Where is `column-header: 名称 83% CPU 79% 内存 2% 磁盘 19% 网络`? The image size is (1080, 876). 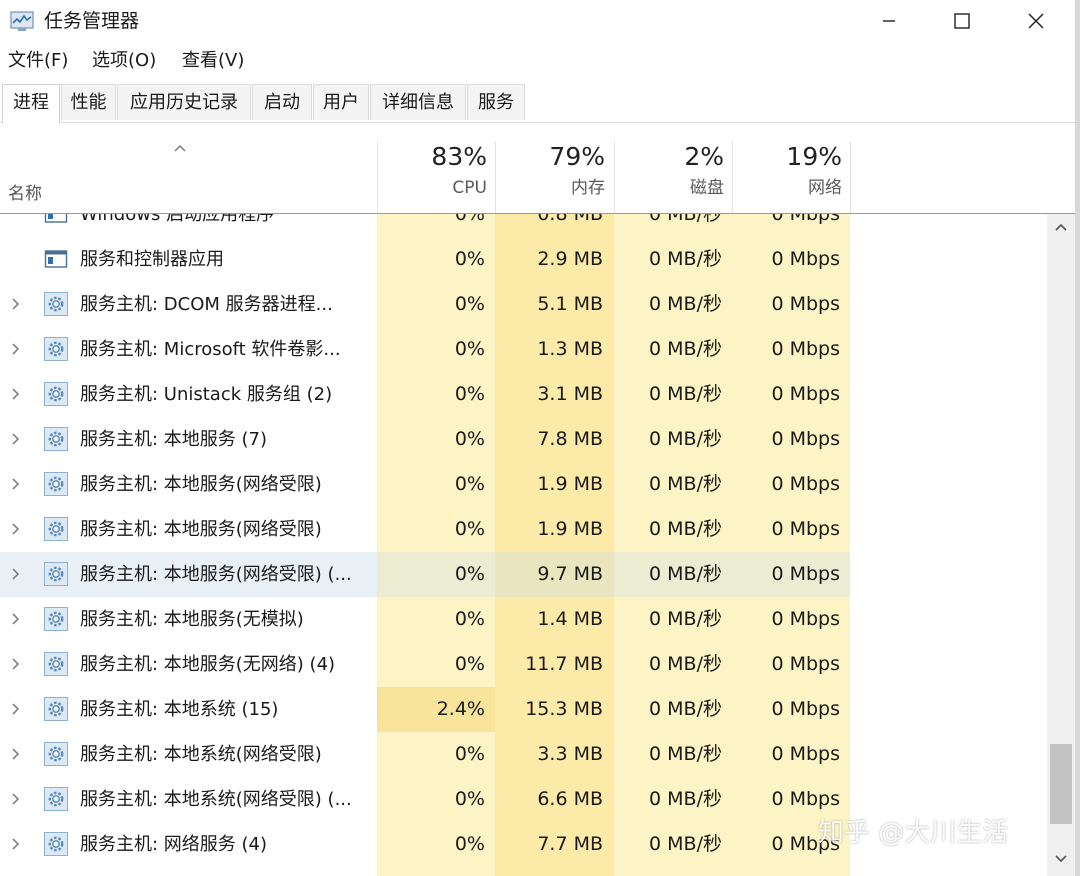 column-header: 名称 83% CPU 79% 内存 2% 磁盘 19% 网络 is located at coordinates (537, 168).